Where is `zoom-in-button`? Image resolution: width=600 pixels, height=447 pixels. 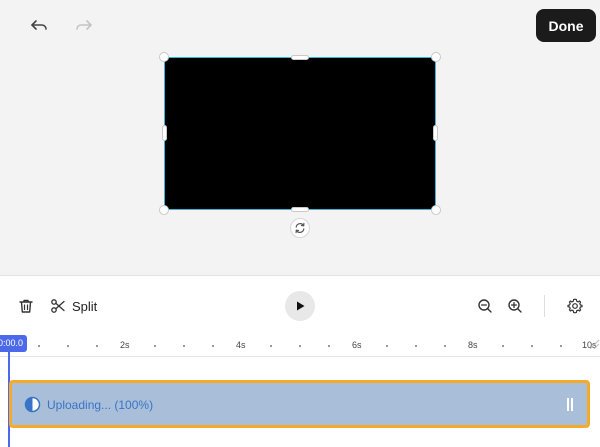 zoom-in-button is located at coordinates (515, 306).